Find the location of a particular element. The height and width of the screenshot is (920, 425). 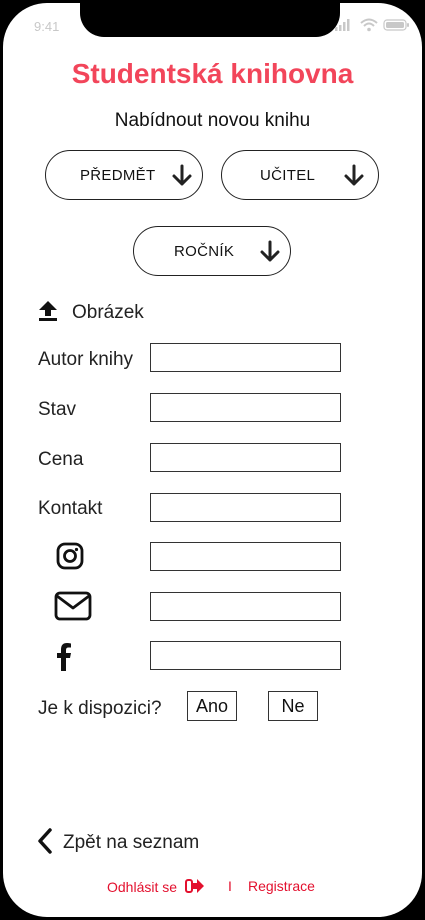

footer-separator: I is located at coordinates (230, 886).